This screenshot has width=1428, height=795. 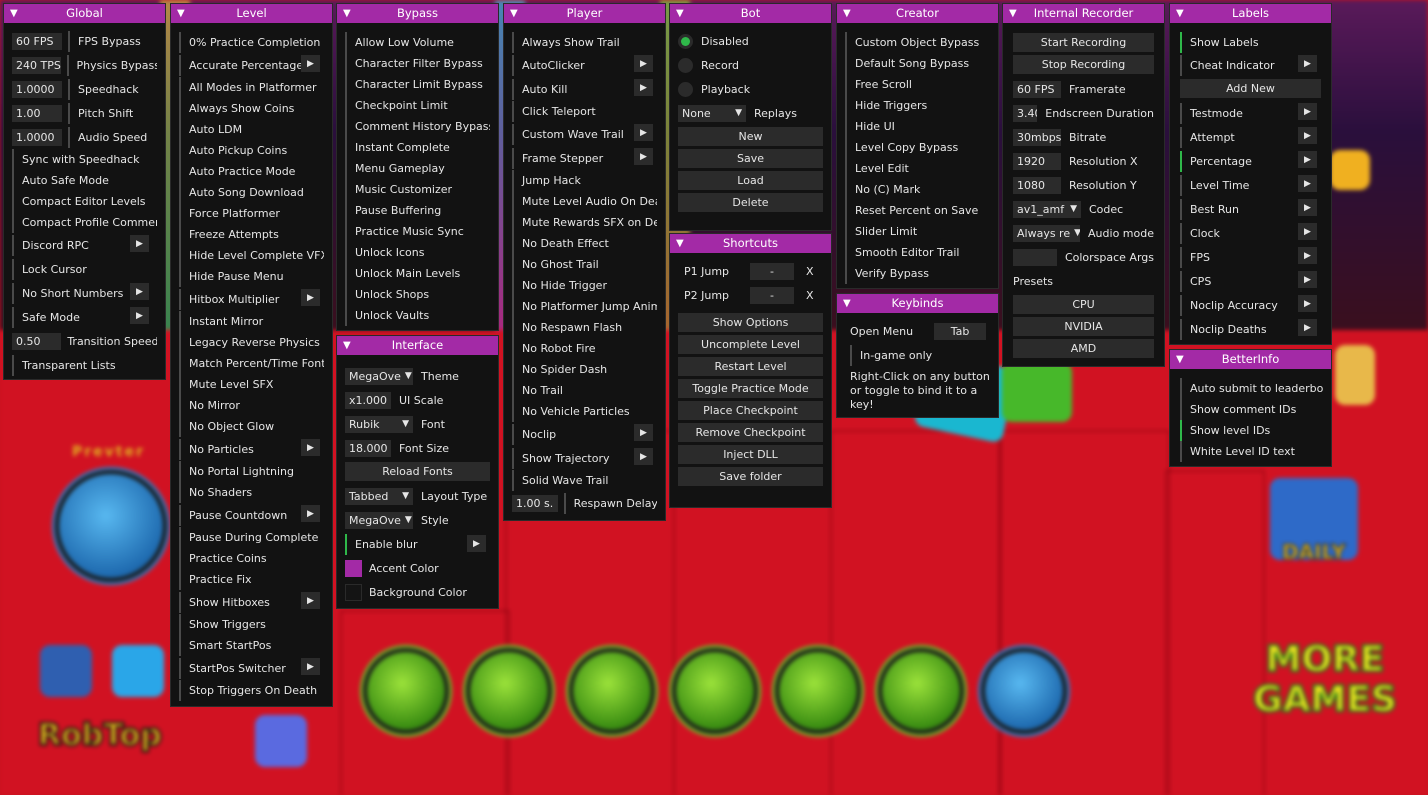 What do you see at coordinates (750, 322) in the screenshot?
I see `show-options-button: Show Options` at bounding box center [750, 322].